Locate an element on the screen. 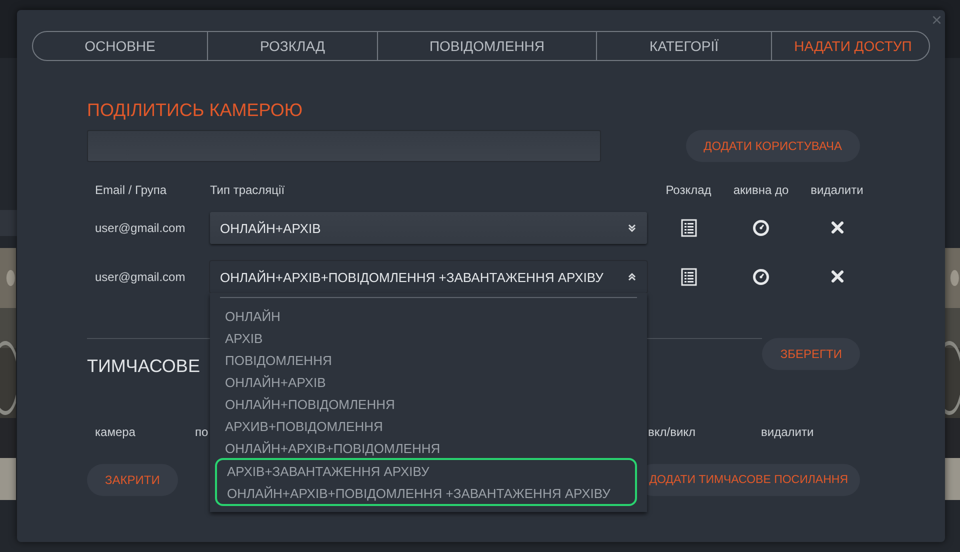  dropdown-option: ОНЛАЙН+АРХІВ is located at coordinates (426, 382).